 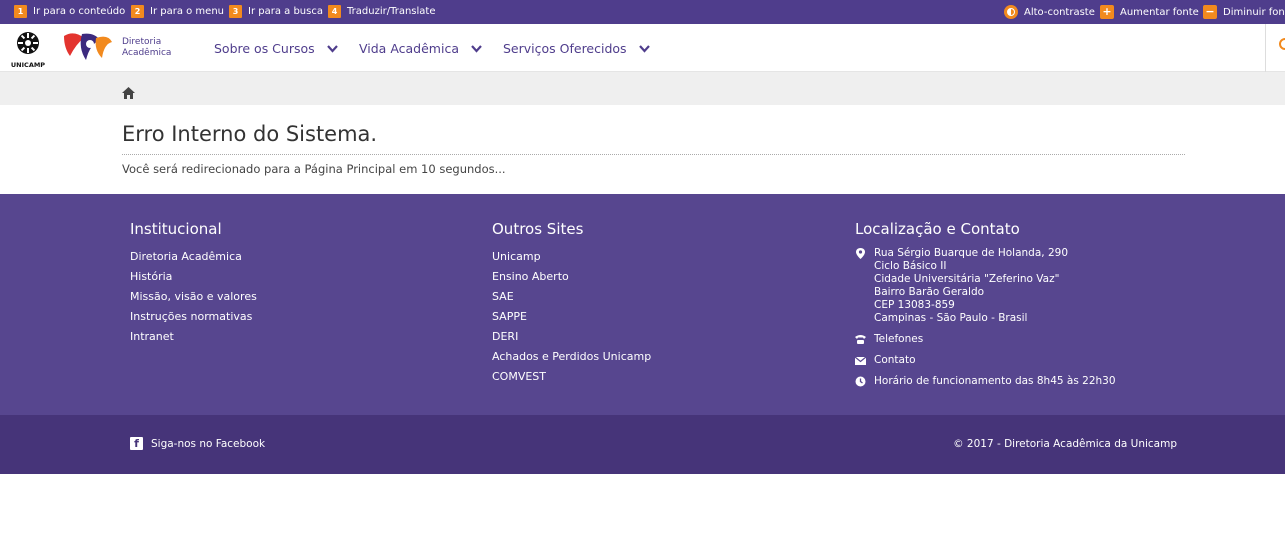 What do you see at coordinates (187, 11) in the screenshot?
I see `skip-to-menu-label: Ir para o menu` at bounding box center [187, 11].